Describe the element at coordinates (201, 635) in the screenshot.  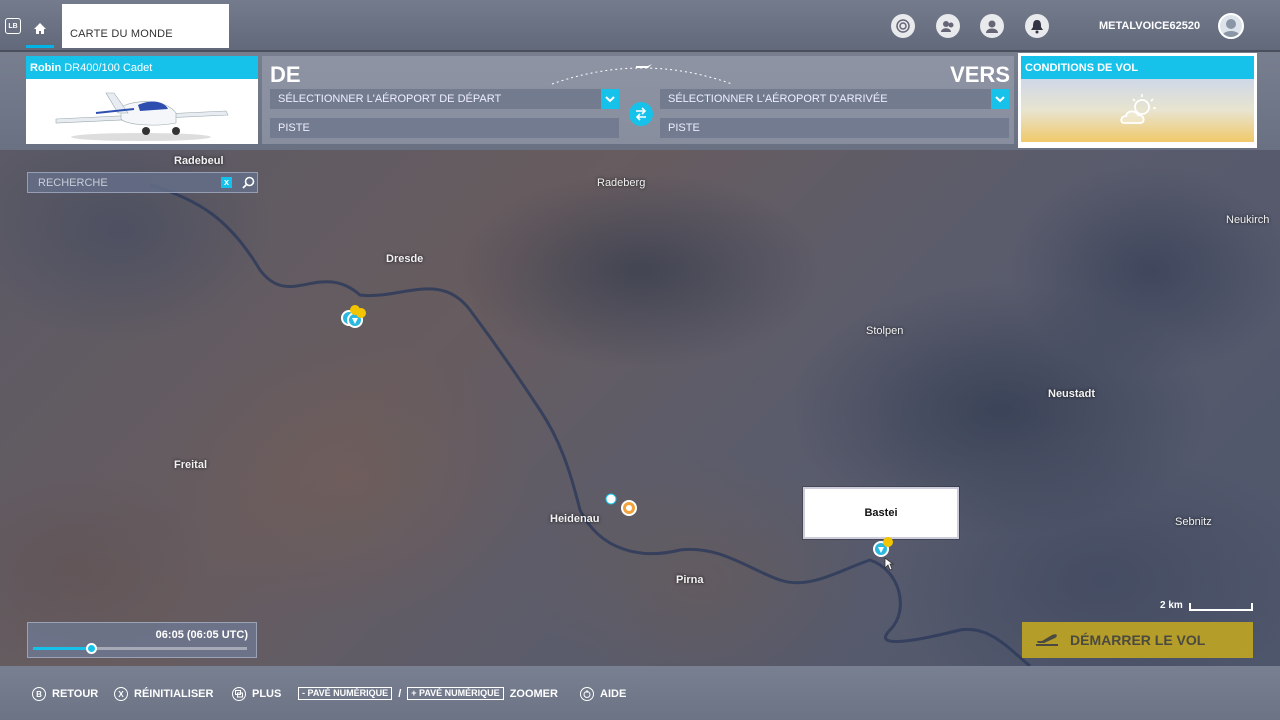
I see `time-display: 06:05 (06:05 UTC)` at that location.